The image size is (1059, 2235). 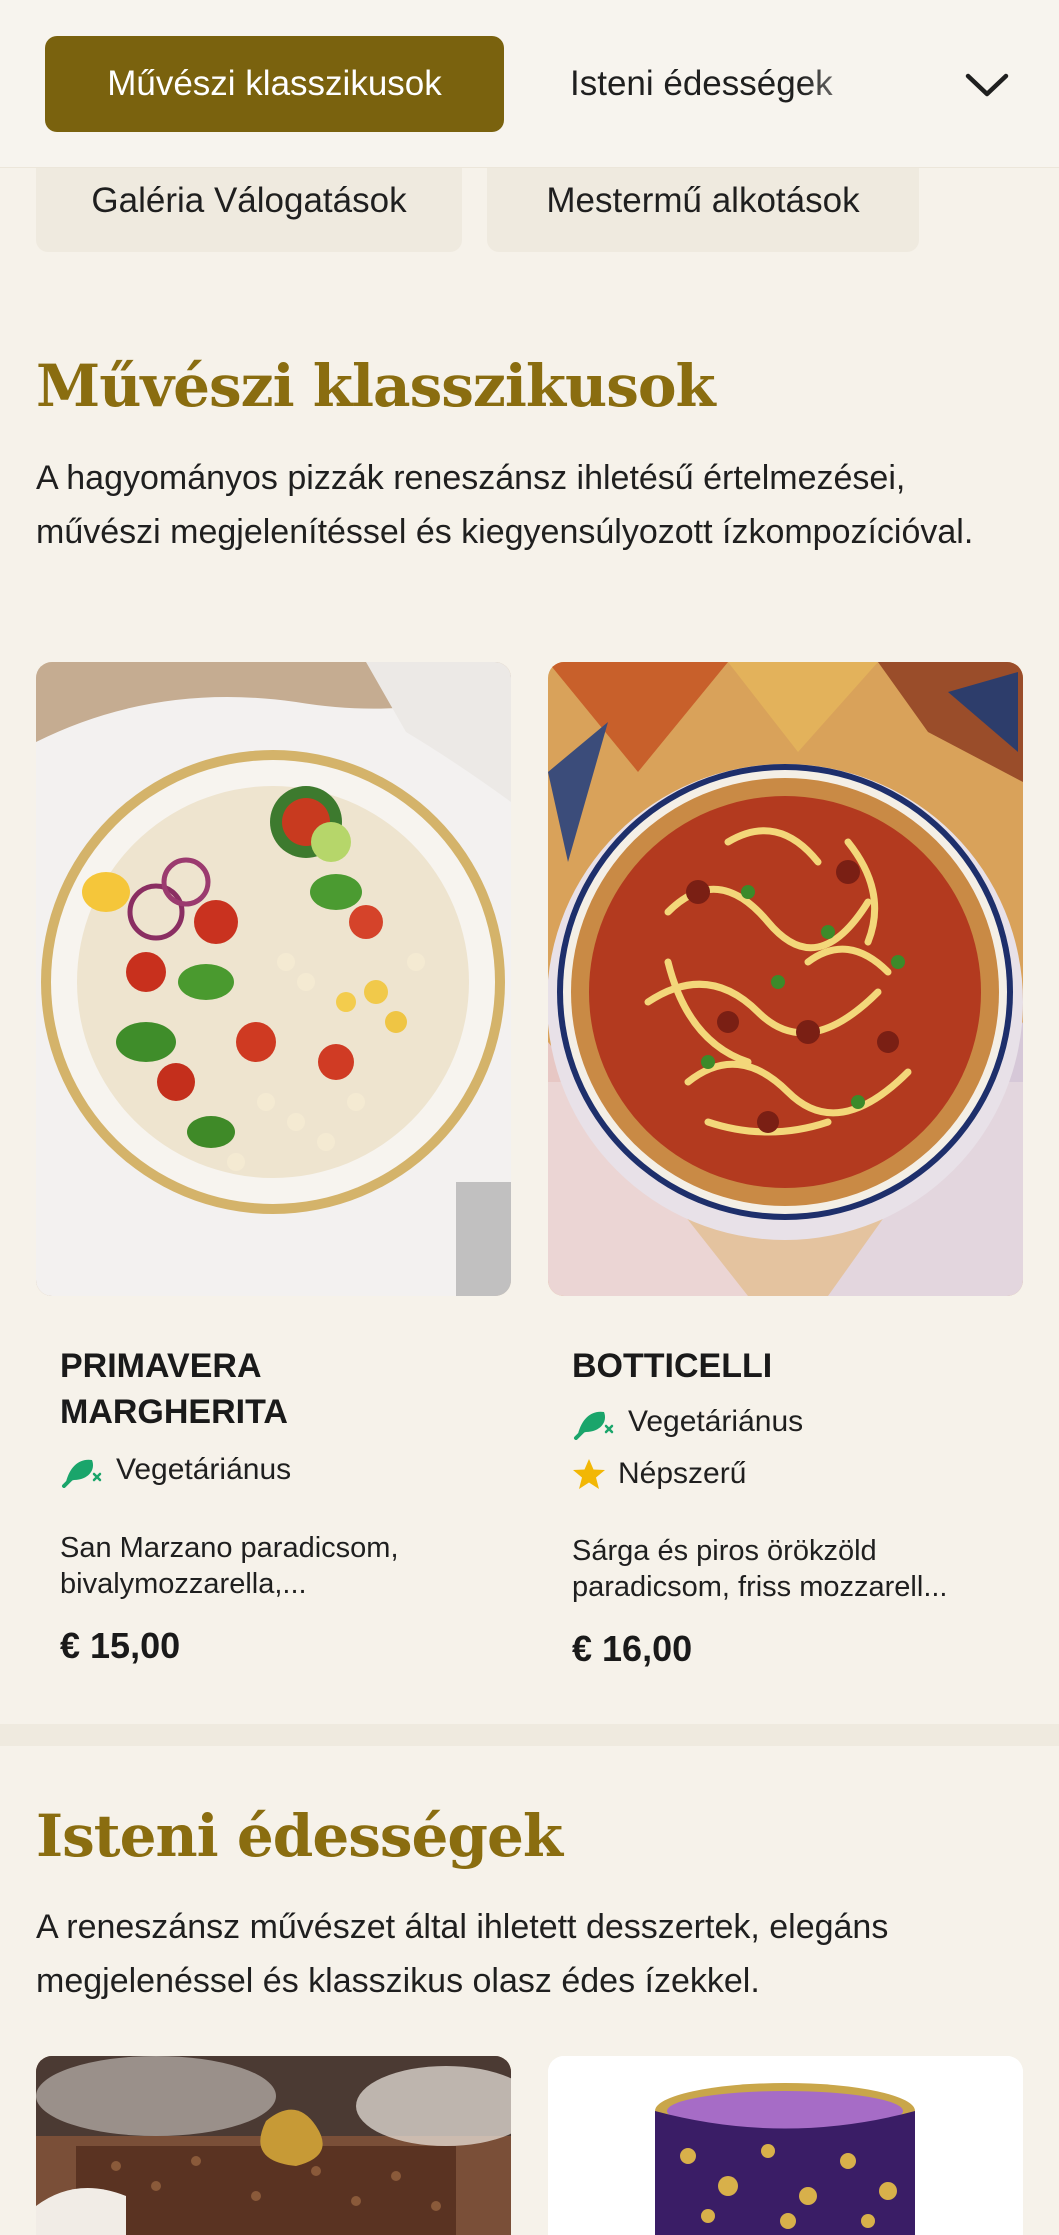 I want to click on dish-name: BOTTICELLI, so click(x=672, y=1366).